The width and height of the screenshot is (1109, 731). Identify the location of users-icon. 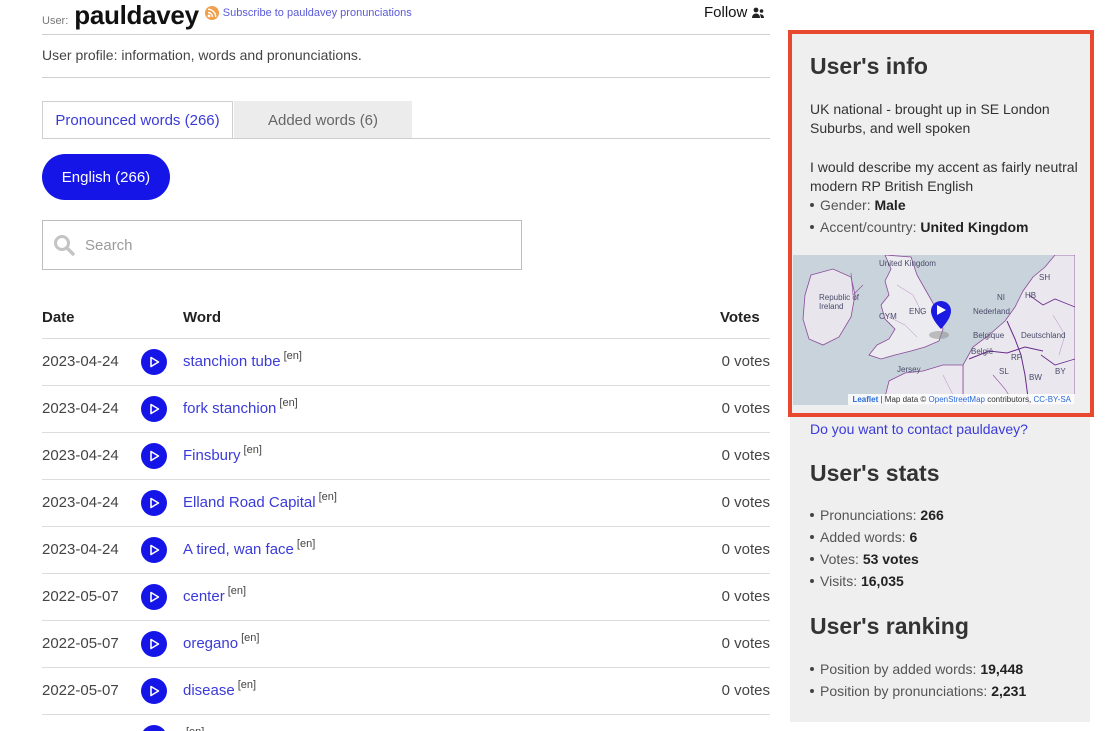
(758, 12).